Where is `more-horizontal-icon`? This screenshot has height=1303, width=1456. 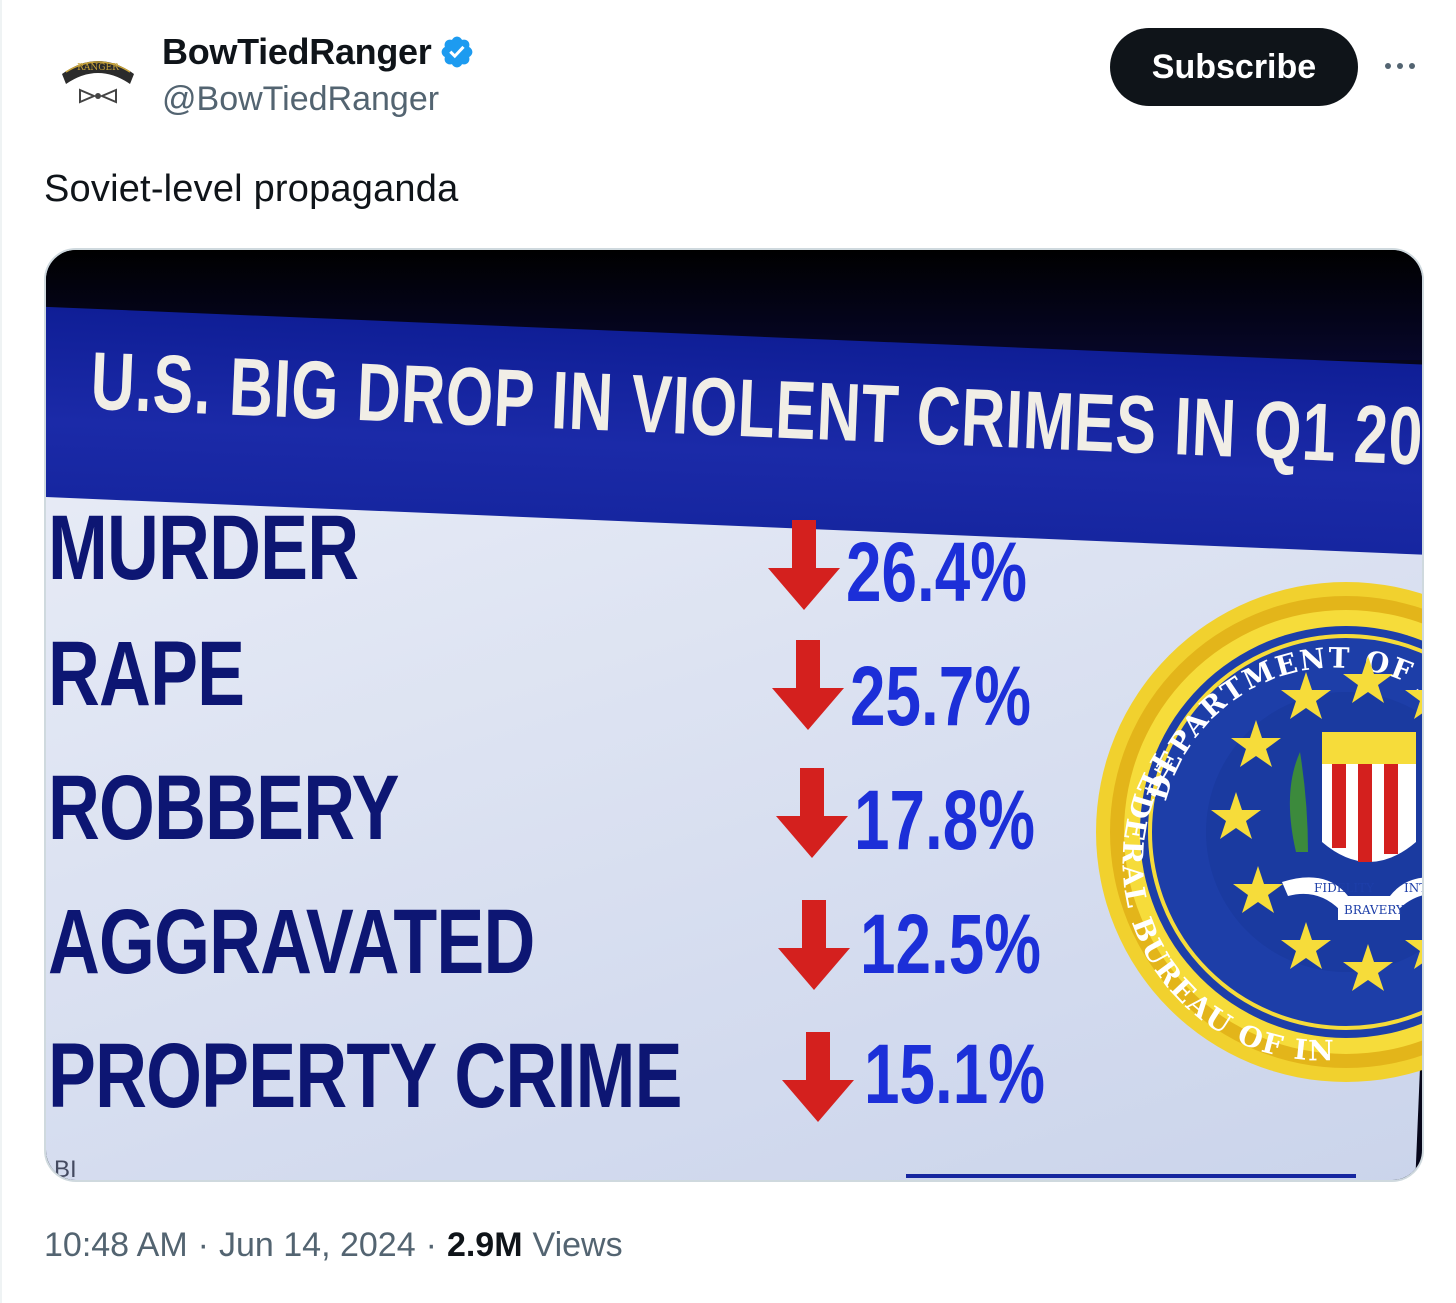 more-horizontal-icon is located at coordinates (1400, 66).